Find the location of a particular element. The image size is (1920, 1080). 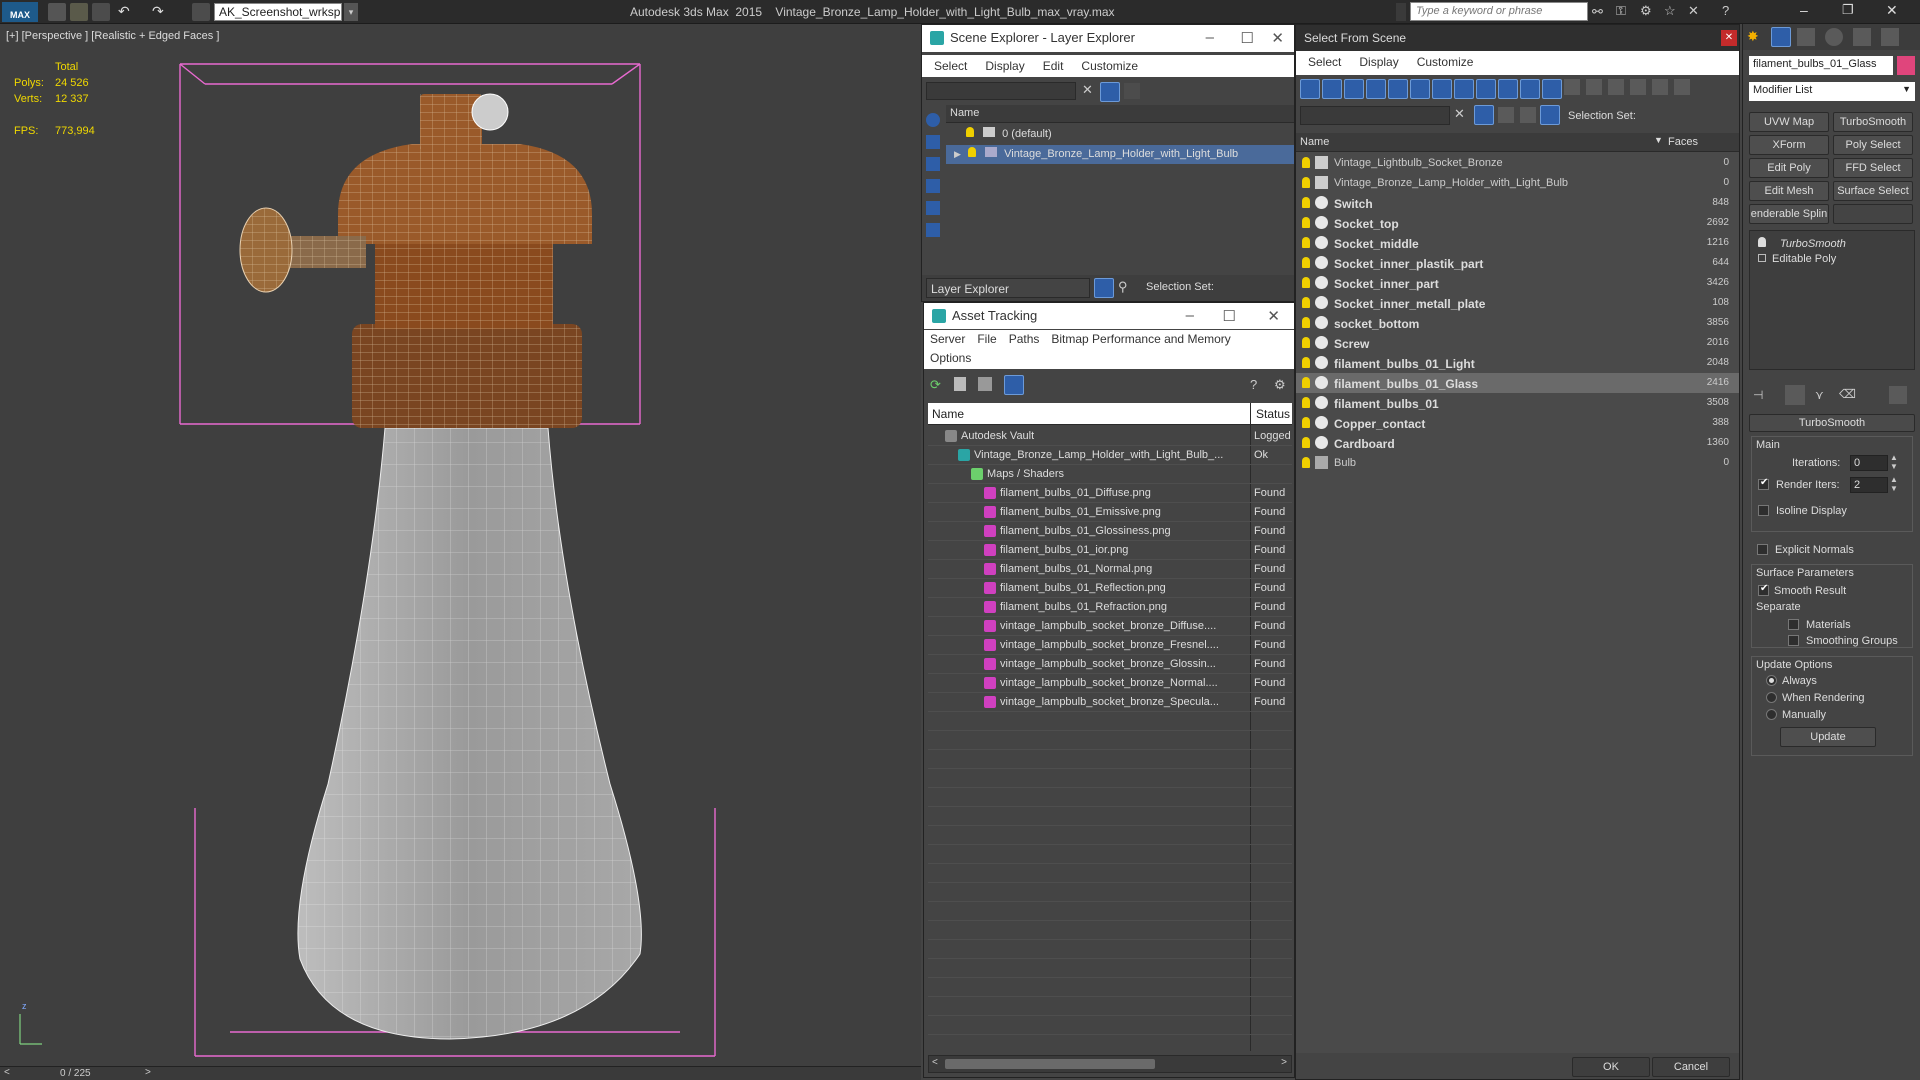

display-groups-icon is located at coordinates (1442, 89).